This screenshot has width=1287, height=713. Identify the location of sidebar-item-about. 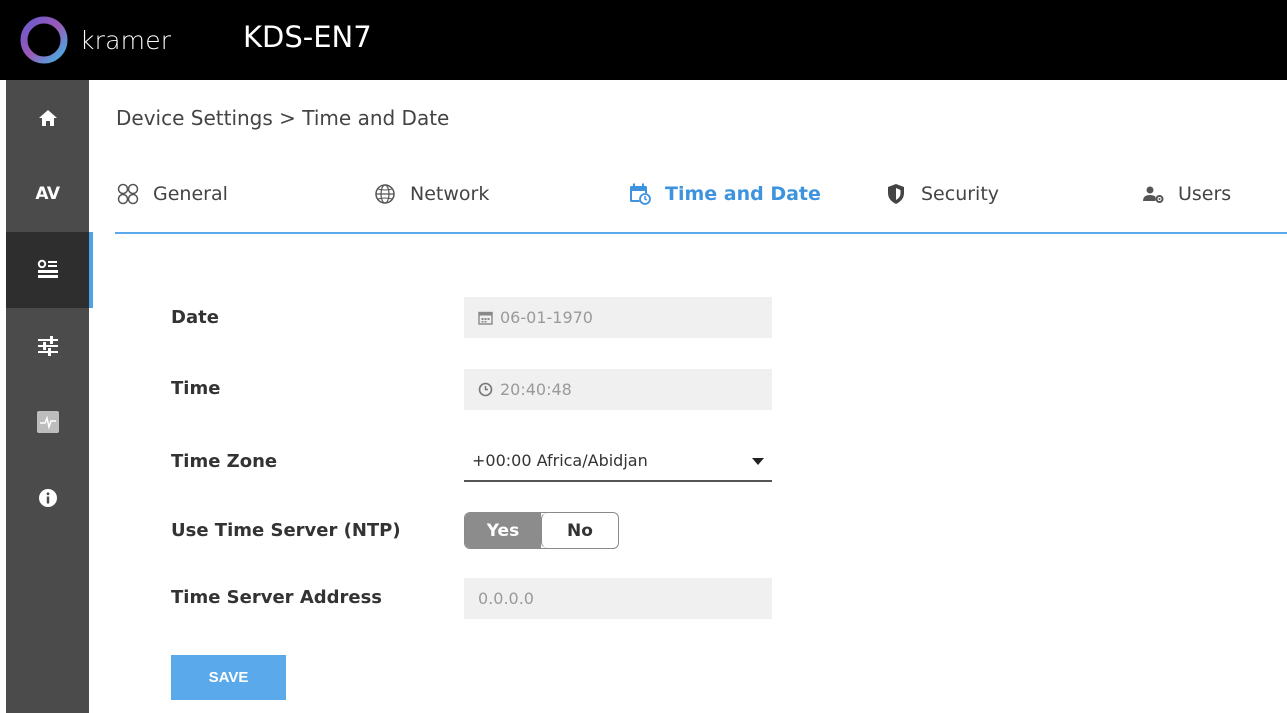
(47, 498).